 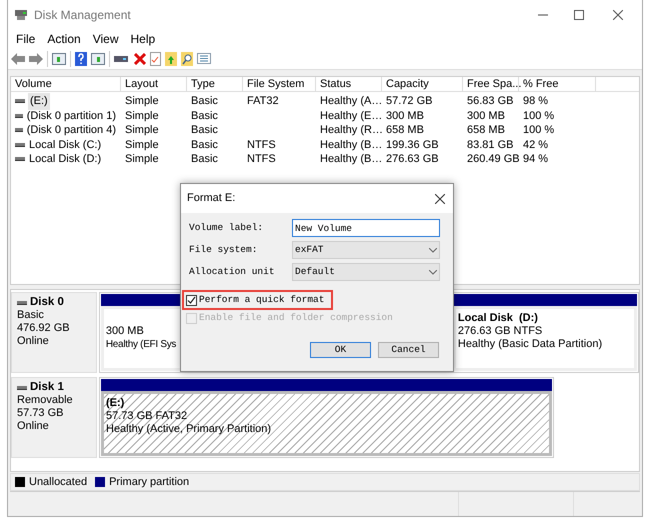 What do you see at coordinates (531, 344) in the screenshot?
I see `partition-health: Healthy (Basic Data Partition)` at bounding box center [531, 344].